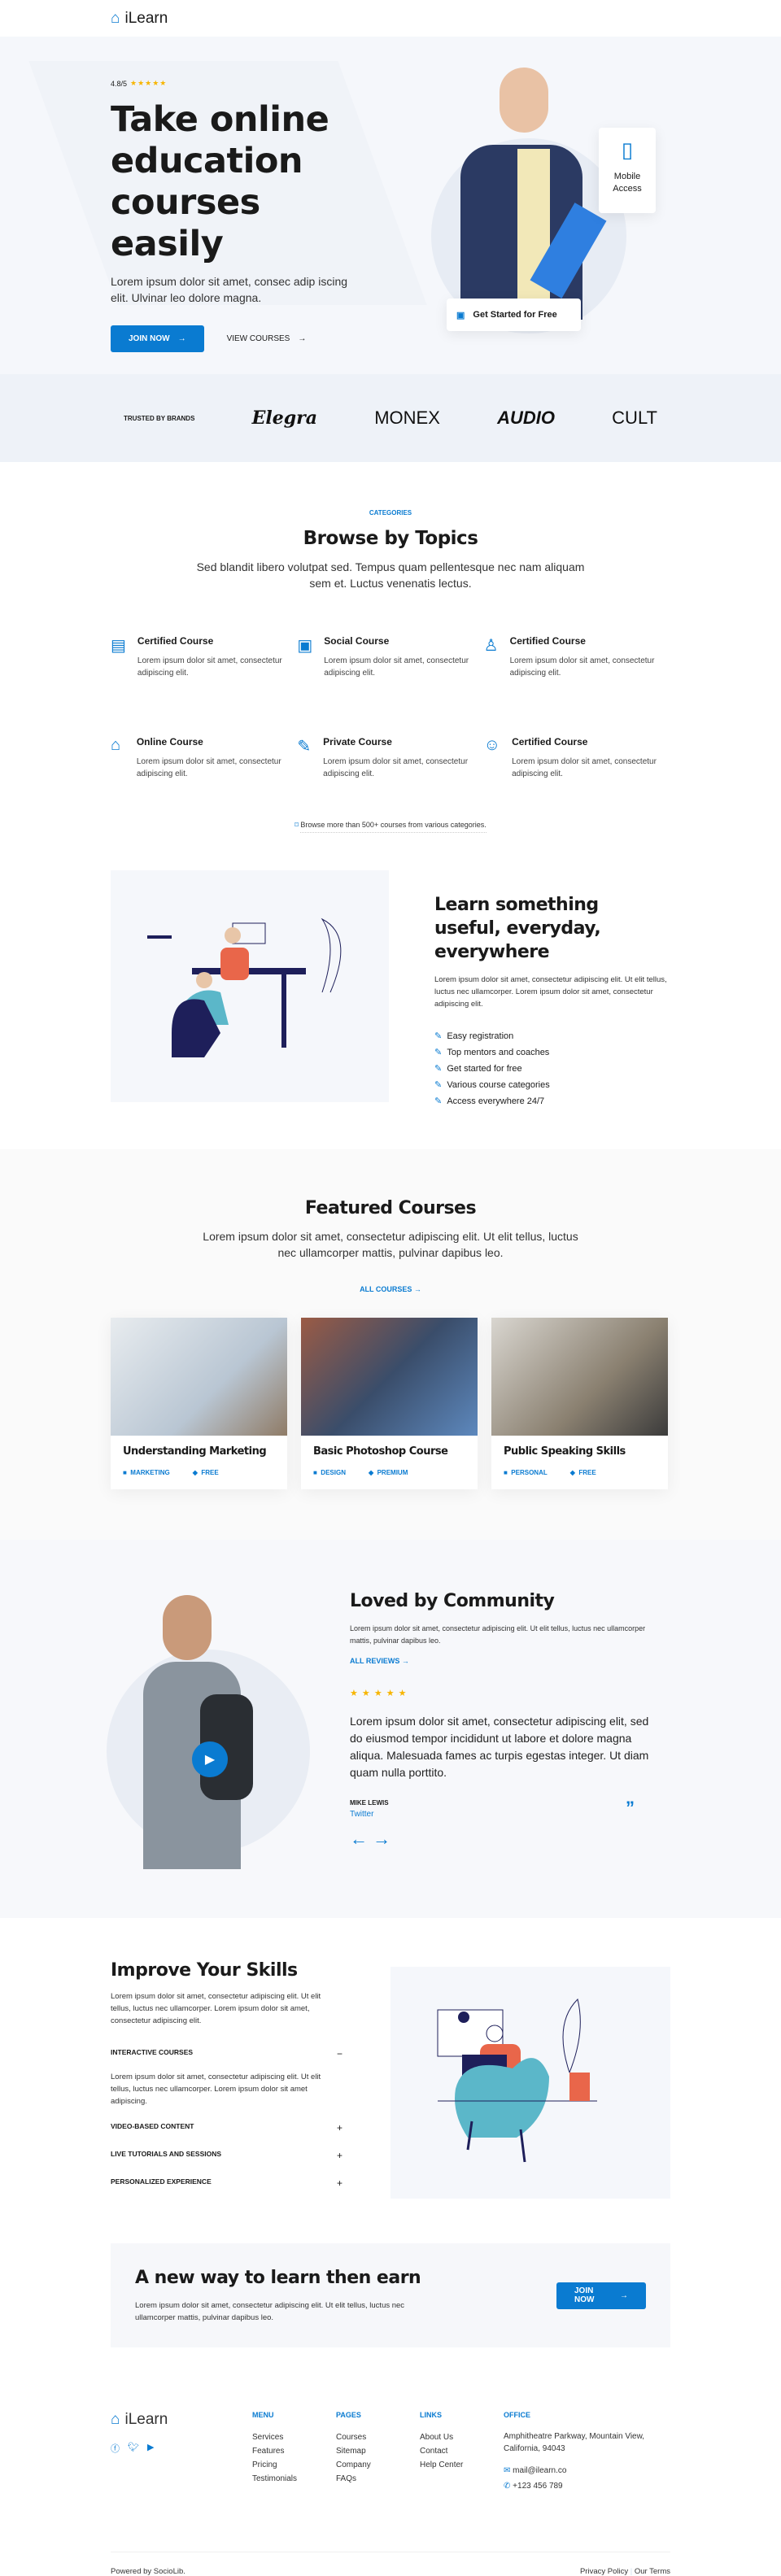 This screenshot has width=781, height=2576. Describe the element at coordinates (227, 2155) in the screenshot. I see `accordion-item: LIVE TUTORIALS AND SESSIONS +` at that location.